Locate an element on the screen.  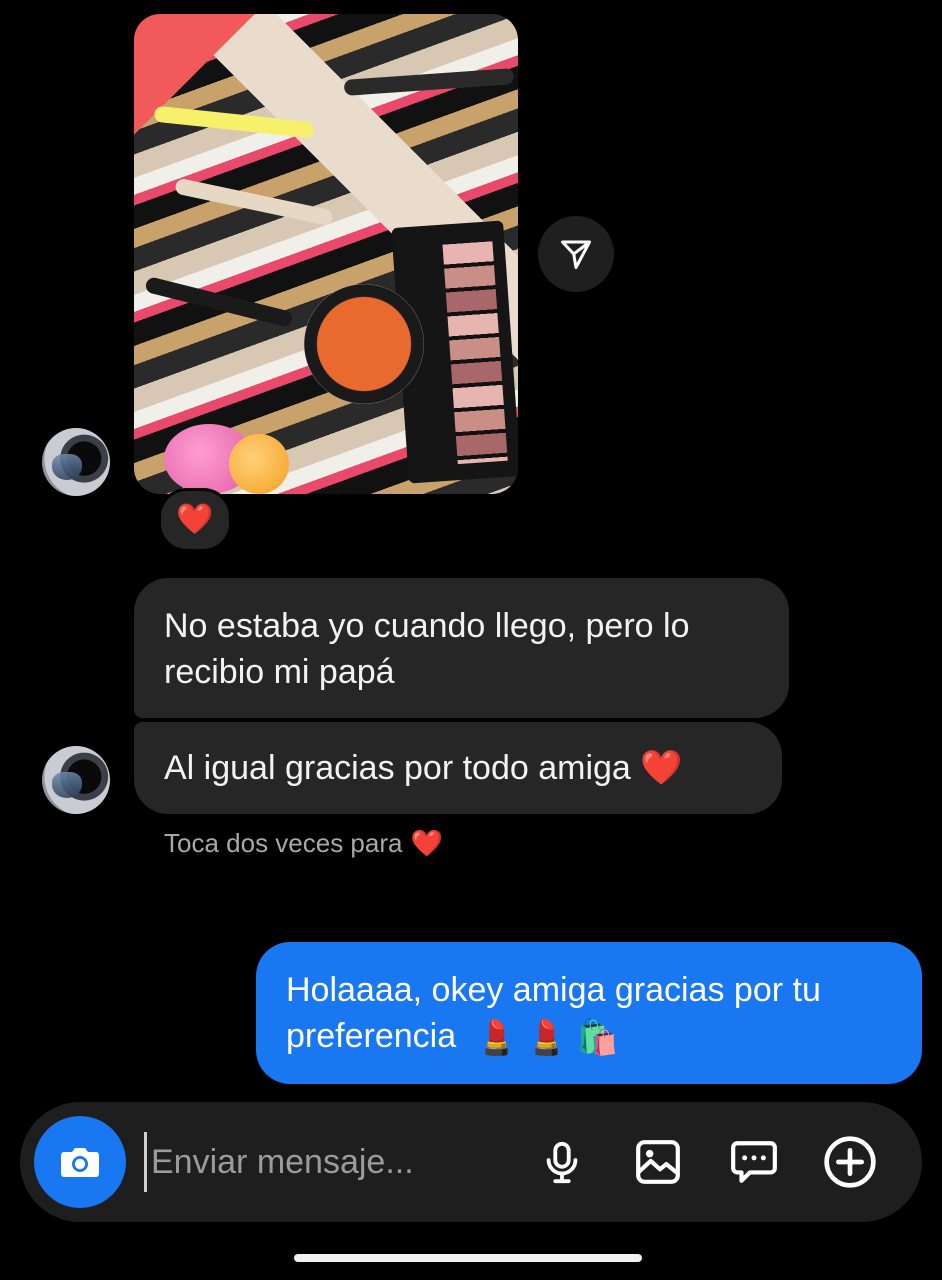
received-message: Al igual gracias por todo amiga ❤️ is located at coordinates (458, 768).